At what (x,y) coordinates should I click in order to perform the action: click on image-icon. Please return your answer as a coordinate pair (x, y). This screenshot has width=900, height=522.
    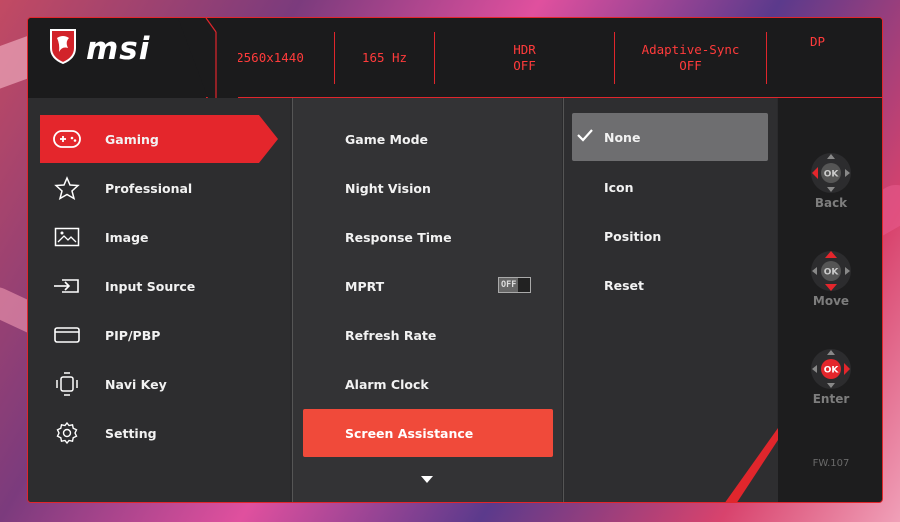
    Looking at the image, I should click on (67, 237).